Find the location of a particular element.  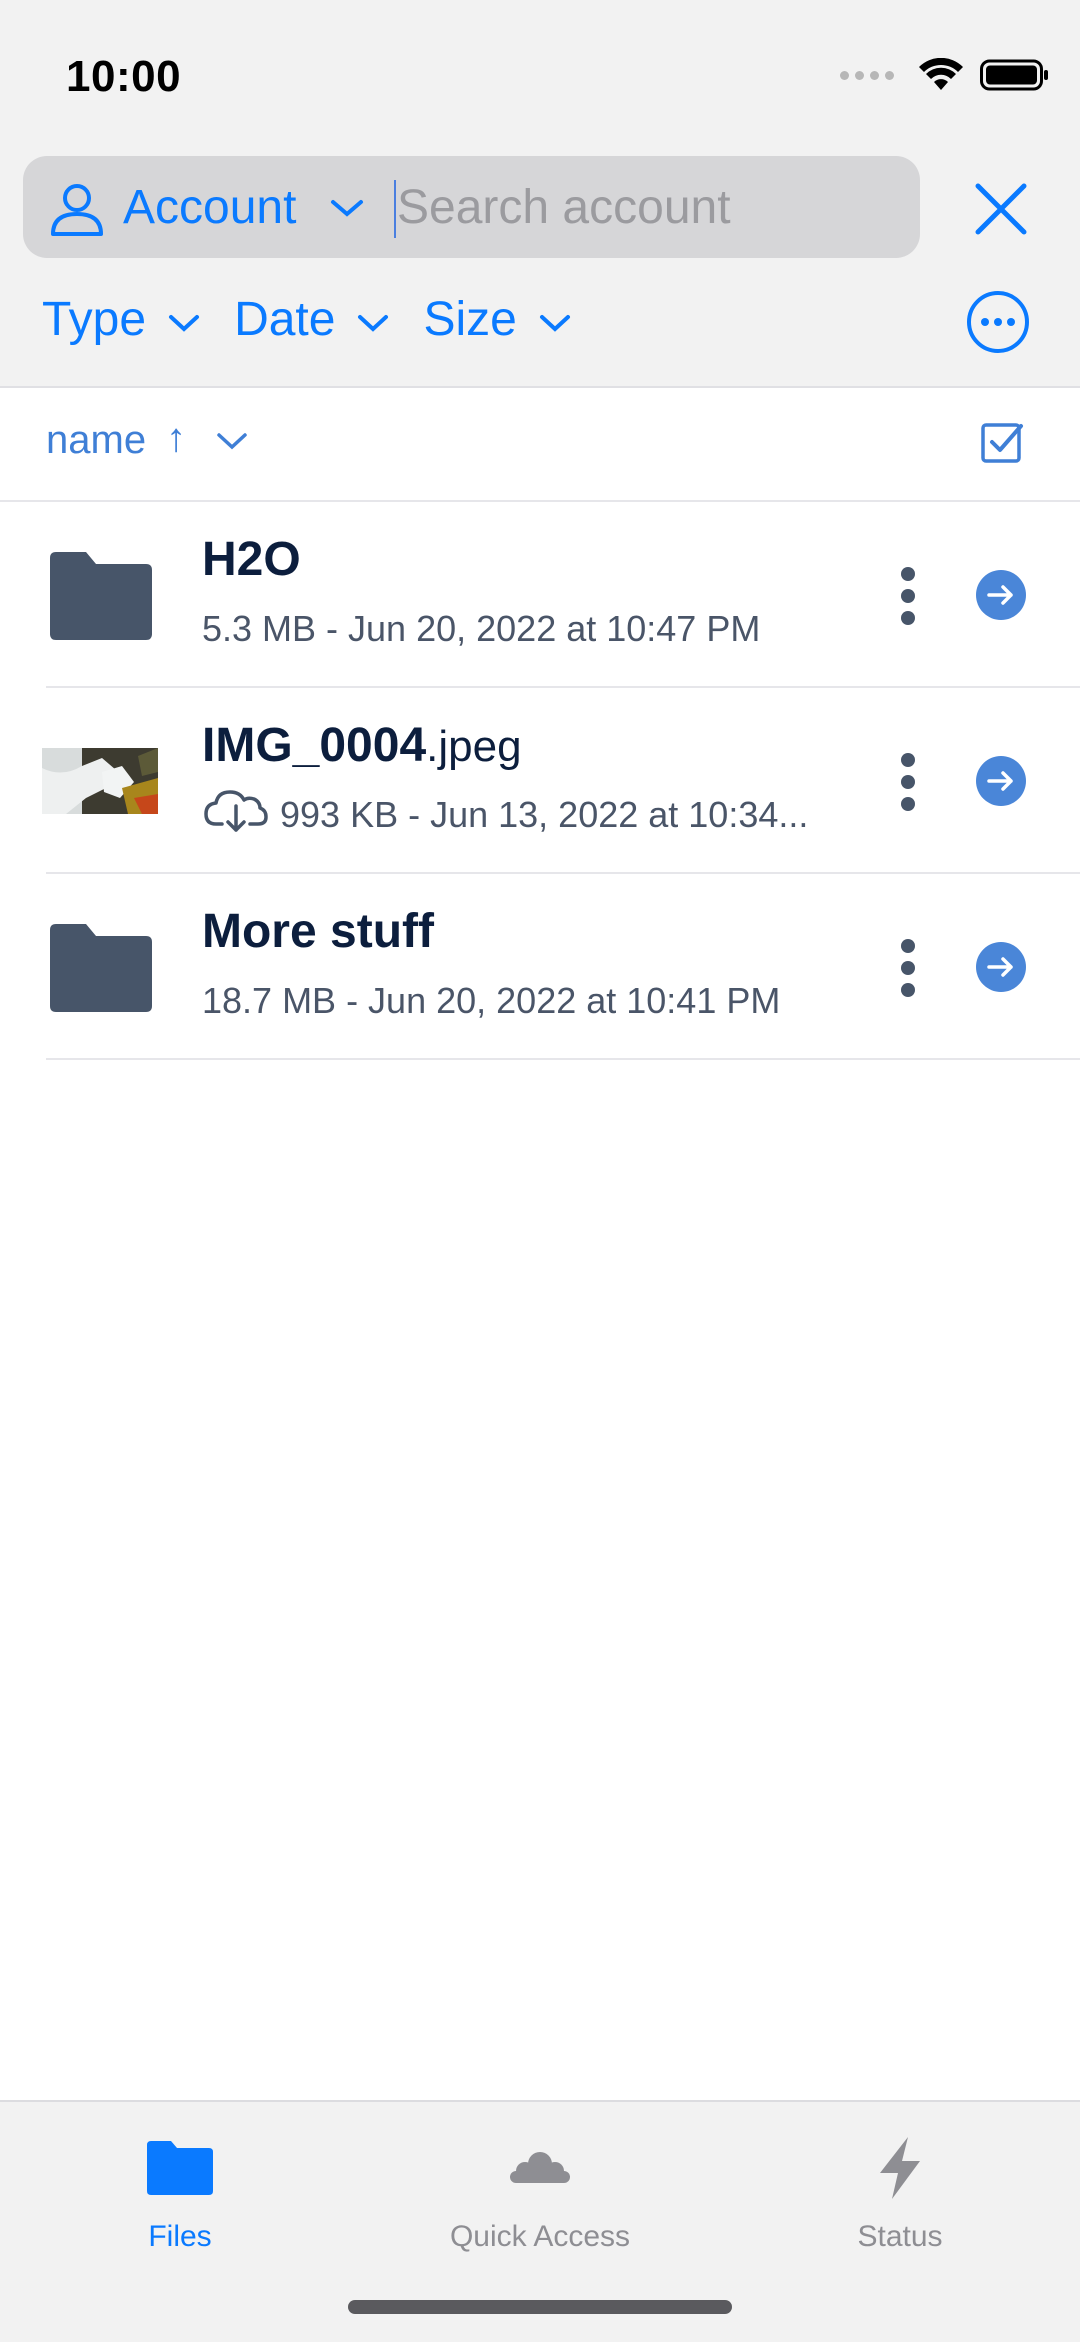

home-indicator is located at coordinates (540, 2307).